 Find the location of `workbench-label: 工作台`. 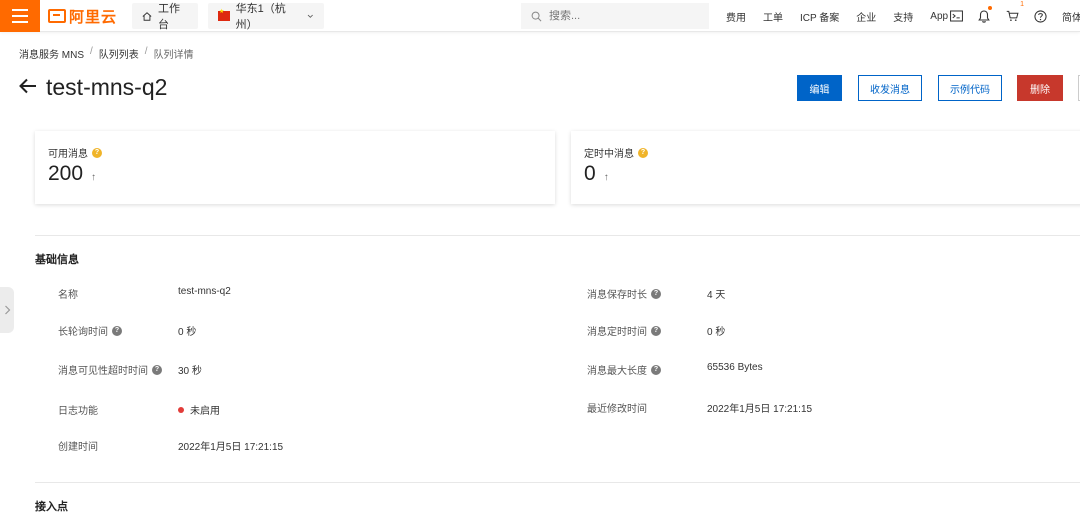

workbench-label: 工作台 is located at coordinates (169, 17).